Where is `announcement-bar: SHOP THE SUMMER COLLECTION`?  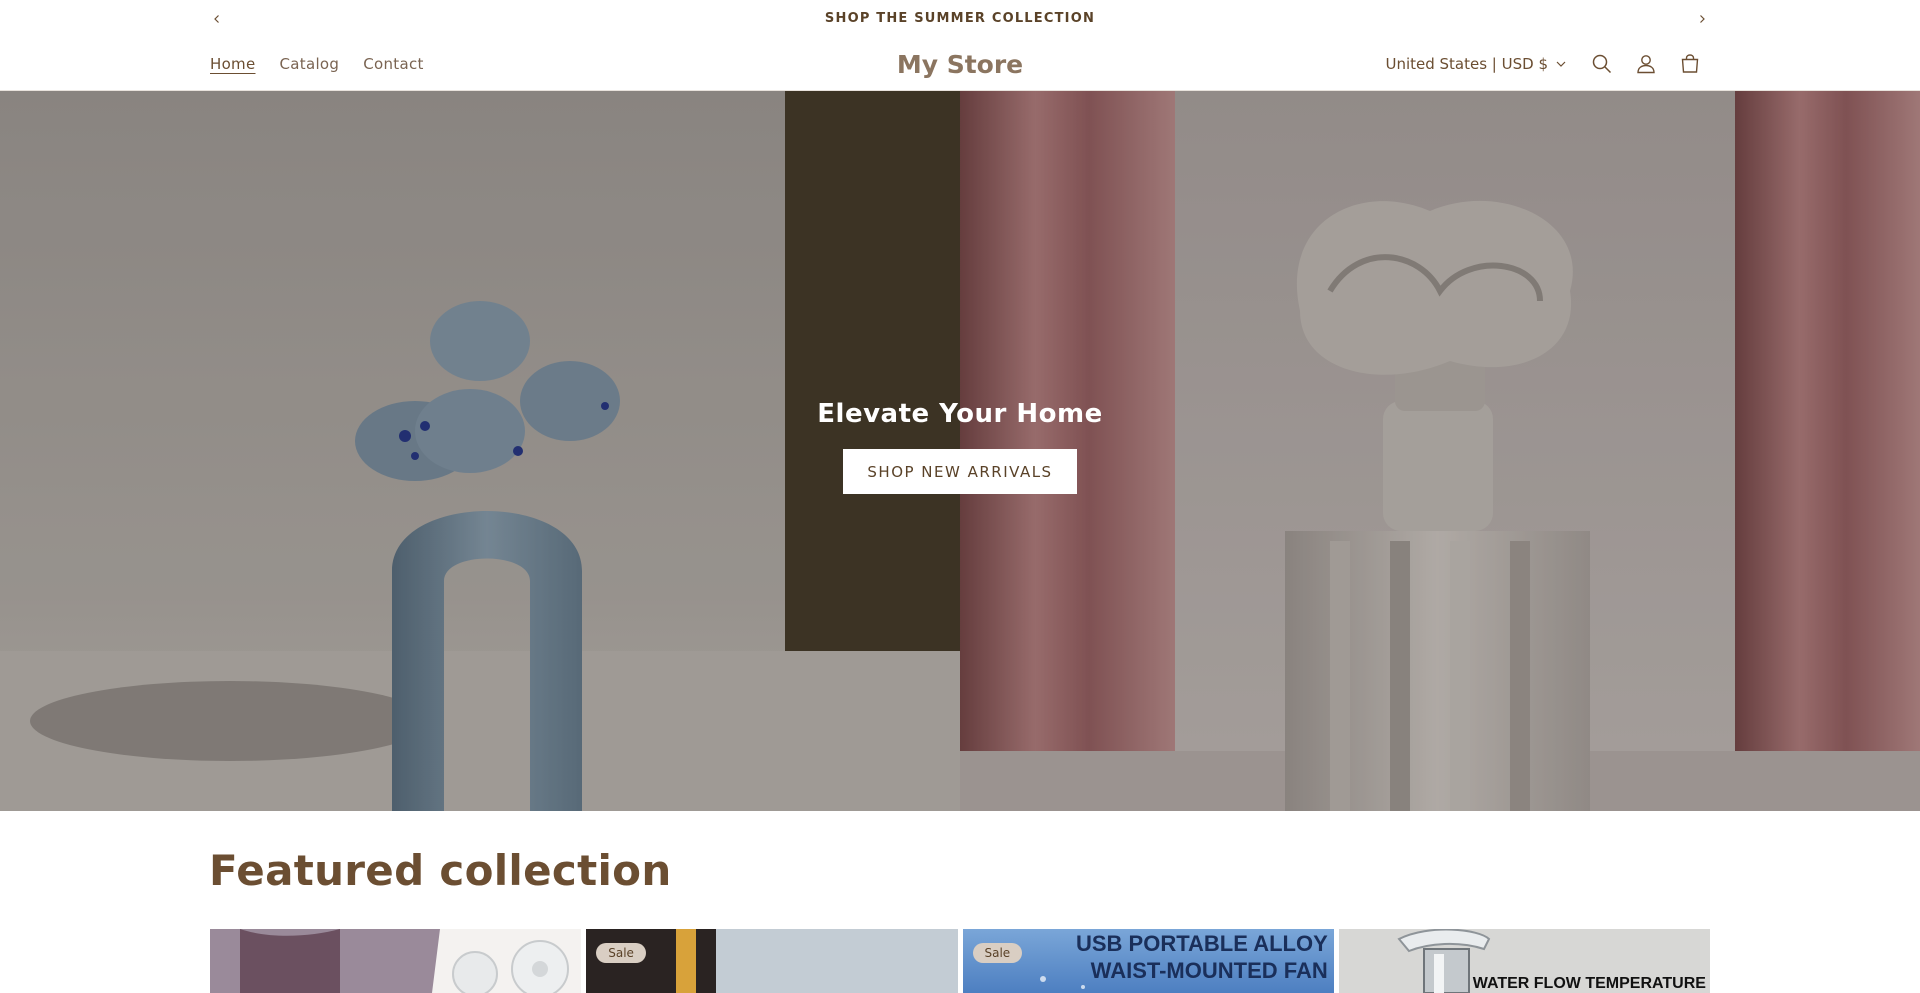 announcement-bar: SHOP THE SUMMER COLLECTION is located at coordinates (960, 18).